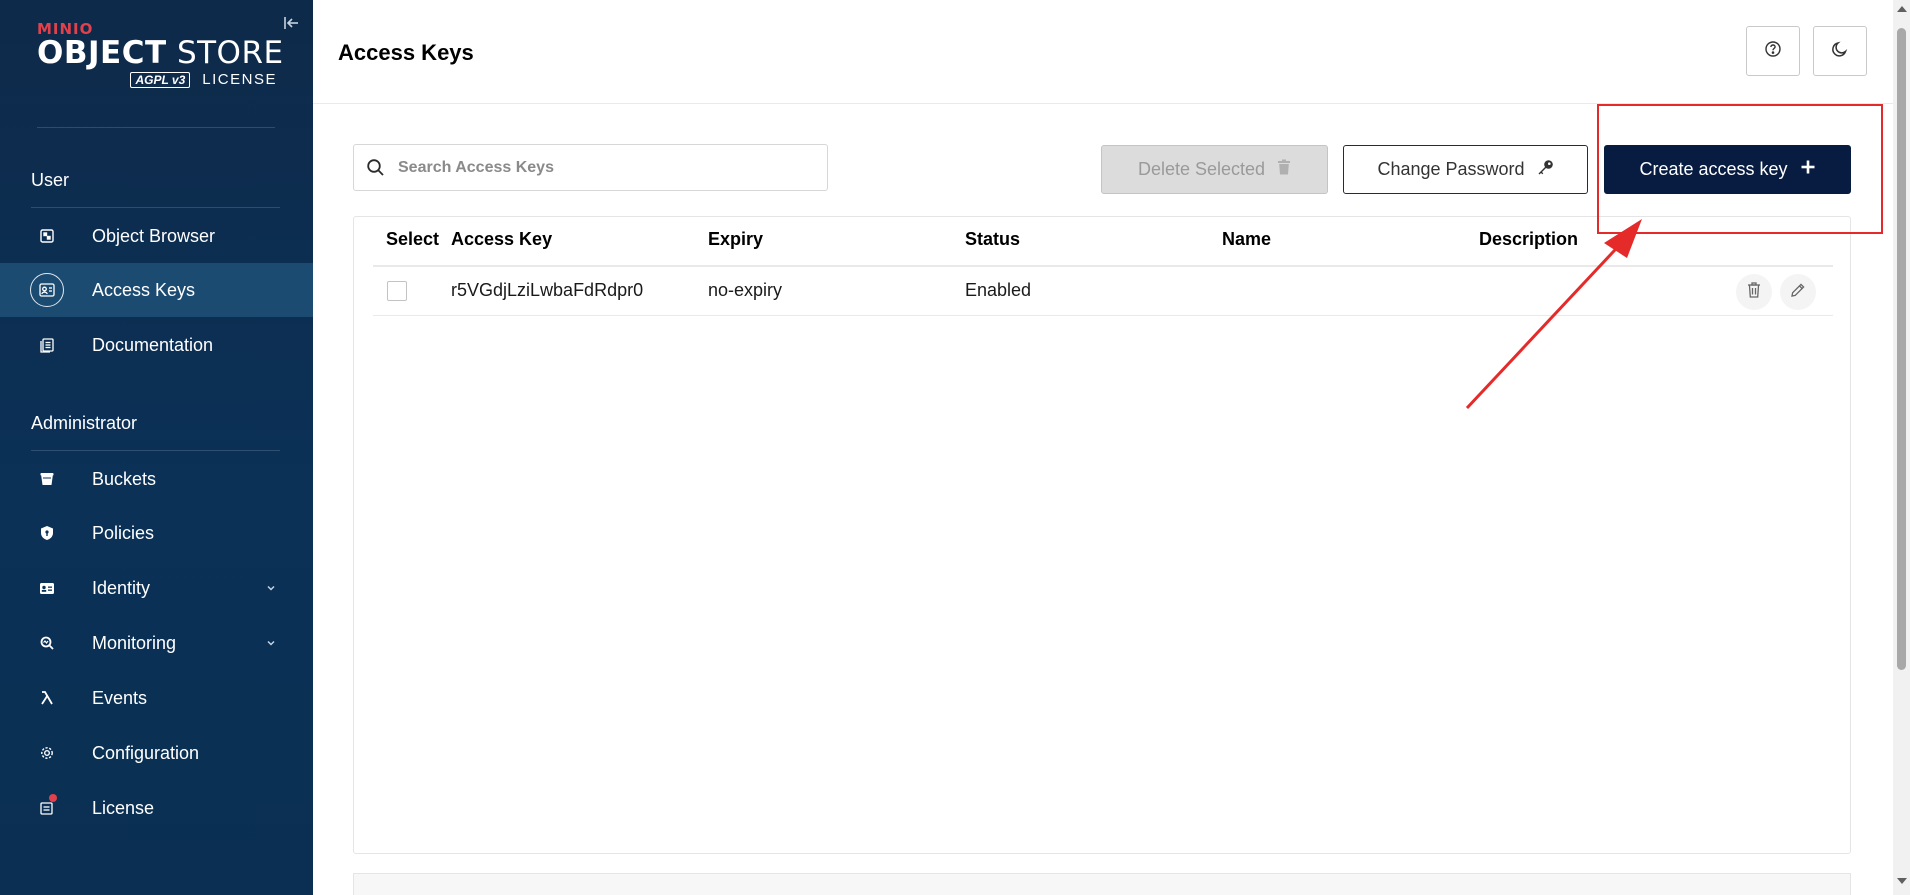  Describe the element at coordinates (406, 52) in the screenshot. I see `page-title: Access Keys` at that location.